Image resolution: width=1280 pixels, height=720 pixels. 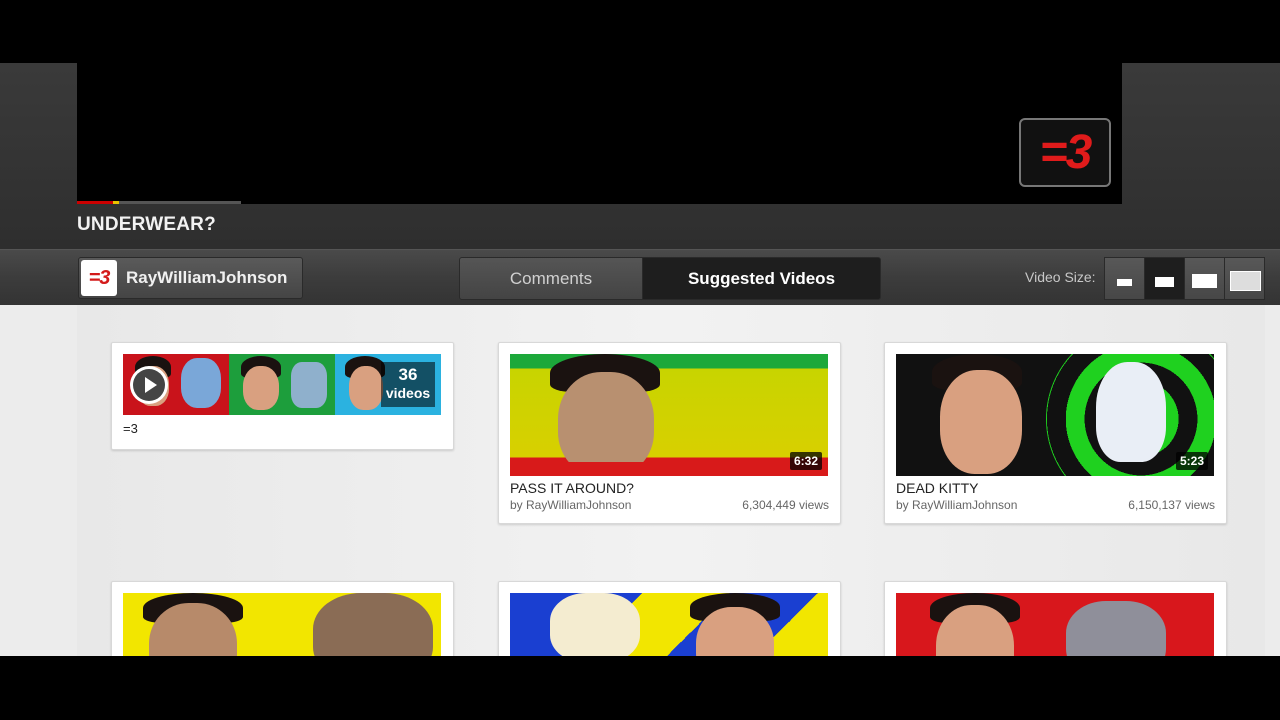 What do you see at coordinates (408, 393) in the screenshot?
I see `playlist-count-label: videos` at bounding box center [408, 393].